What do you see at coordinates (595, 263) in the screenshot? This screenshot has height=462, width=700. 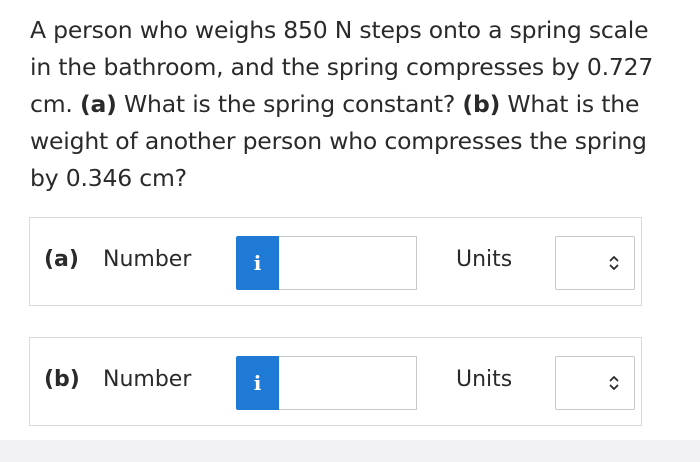 I see `units-select-a` at bounding box center [595, 263].